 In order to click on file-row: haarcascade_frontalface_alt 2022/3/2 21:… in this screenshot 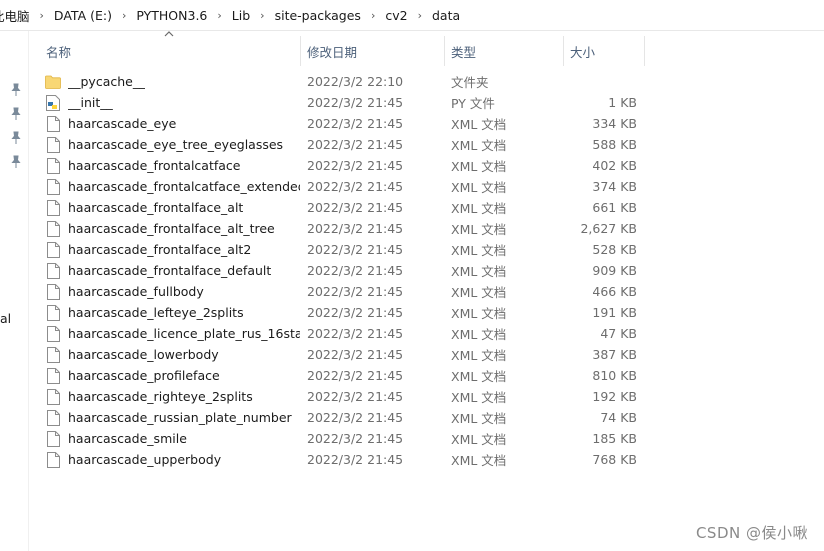, I will do `click(425, 207)`.